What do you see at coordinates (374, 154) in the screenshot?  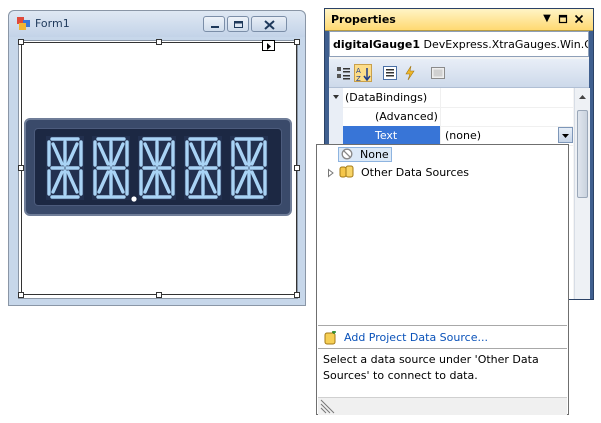 I see `tree-item-none: None` at bounding box center [374, 154].